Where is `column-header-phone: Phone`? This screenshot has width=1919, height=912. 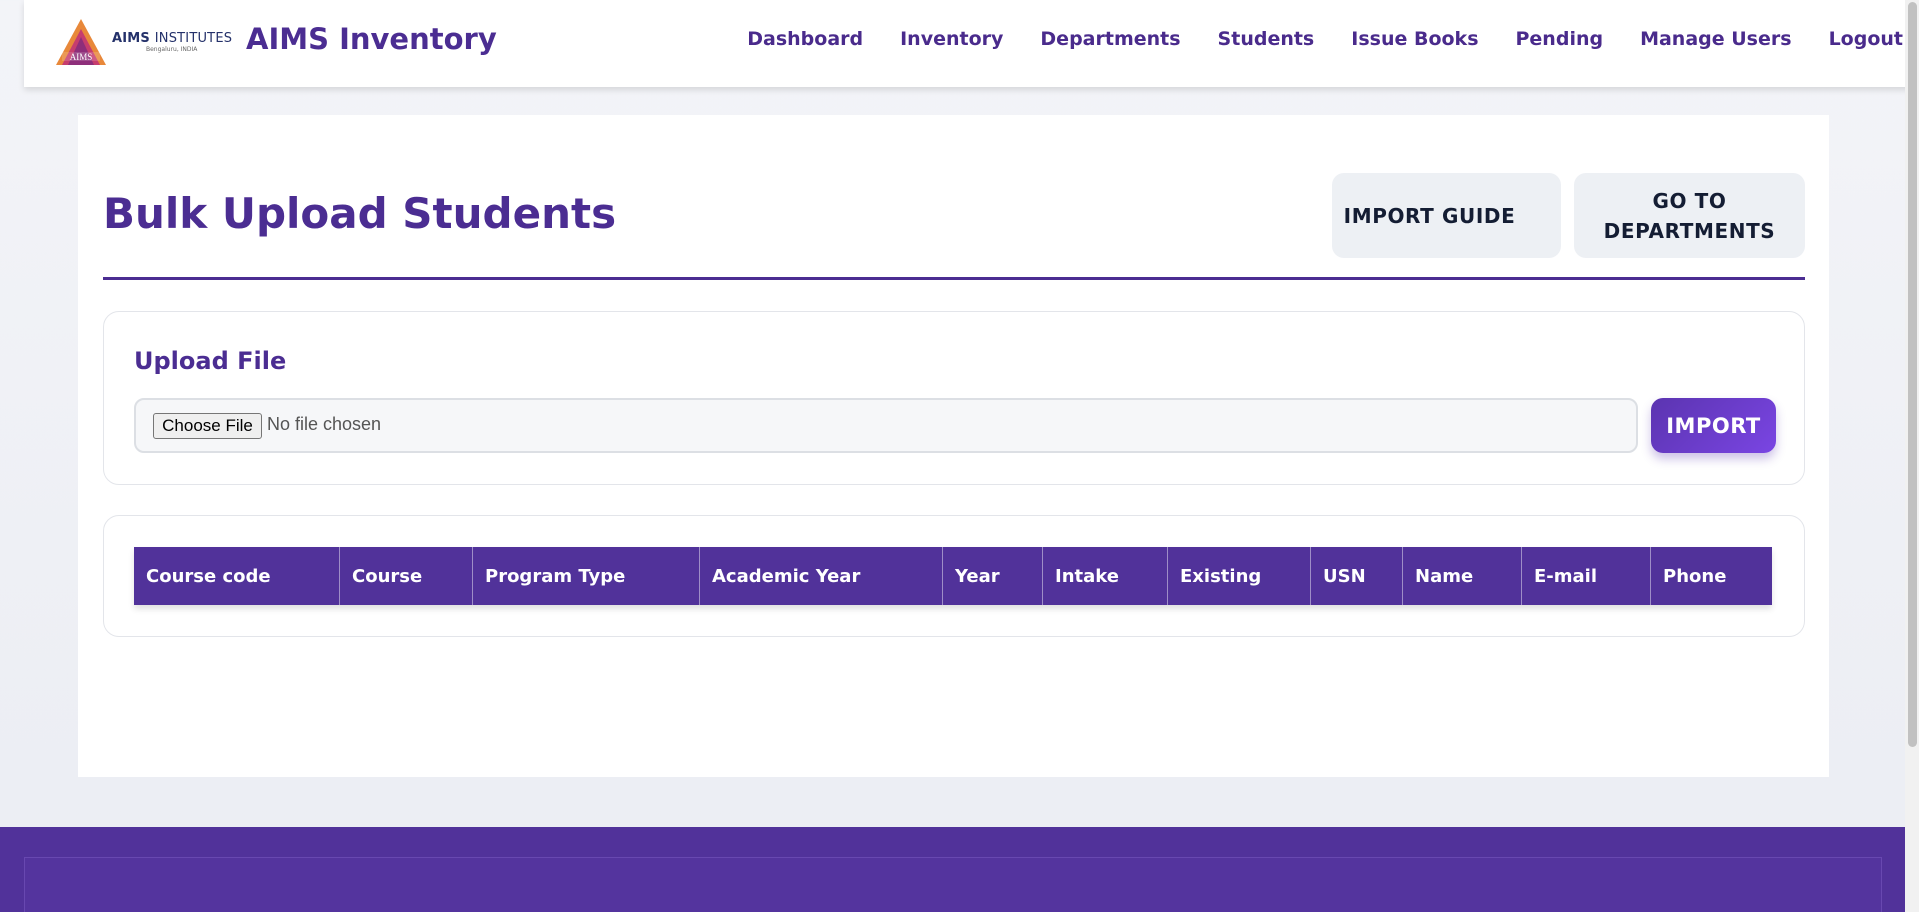 column-header-phone: Phone is located at coordinates (1711, 576).